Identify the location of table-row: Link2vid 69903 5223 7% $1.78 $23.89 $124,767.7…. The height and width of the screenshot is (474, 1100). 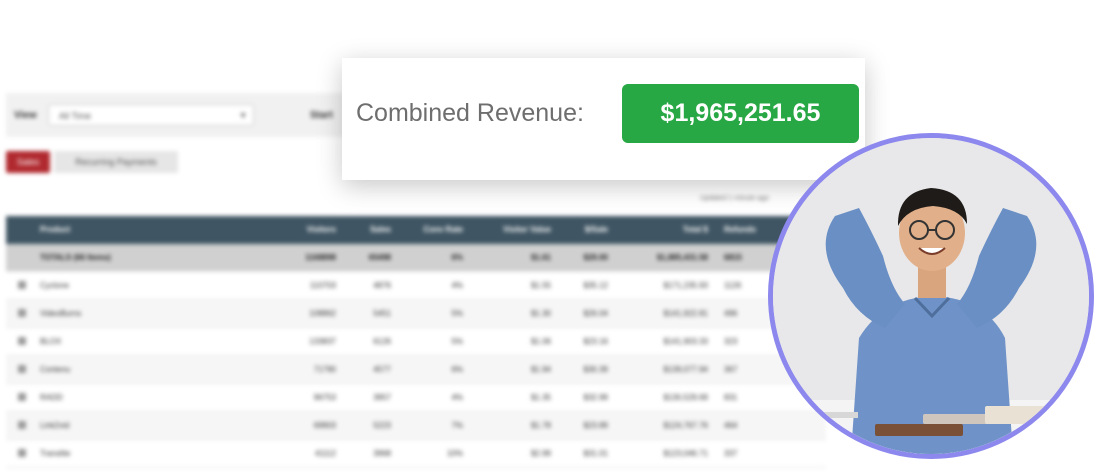
(416, 426).